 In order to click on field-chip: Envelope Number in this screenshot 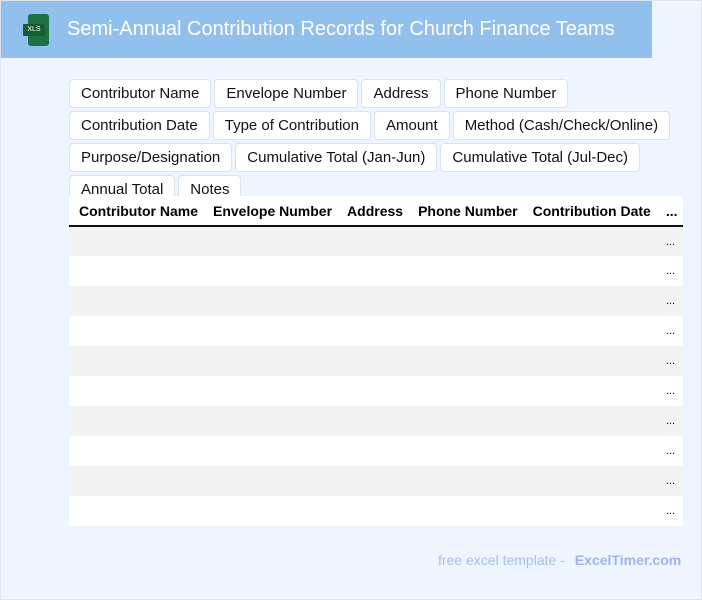, I will do `click(286, 93)`.